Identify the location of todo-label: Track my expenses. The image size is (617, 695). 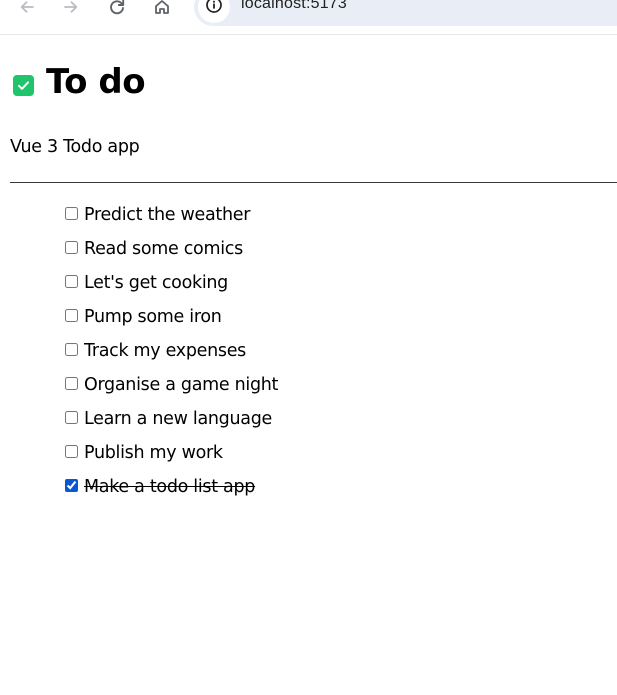
(165, 351).